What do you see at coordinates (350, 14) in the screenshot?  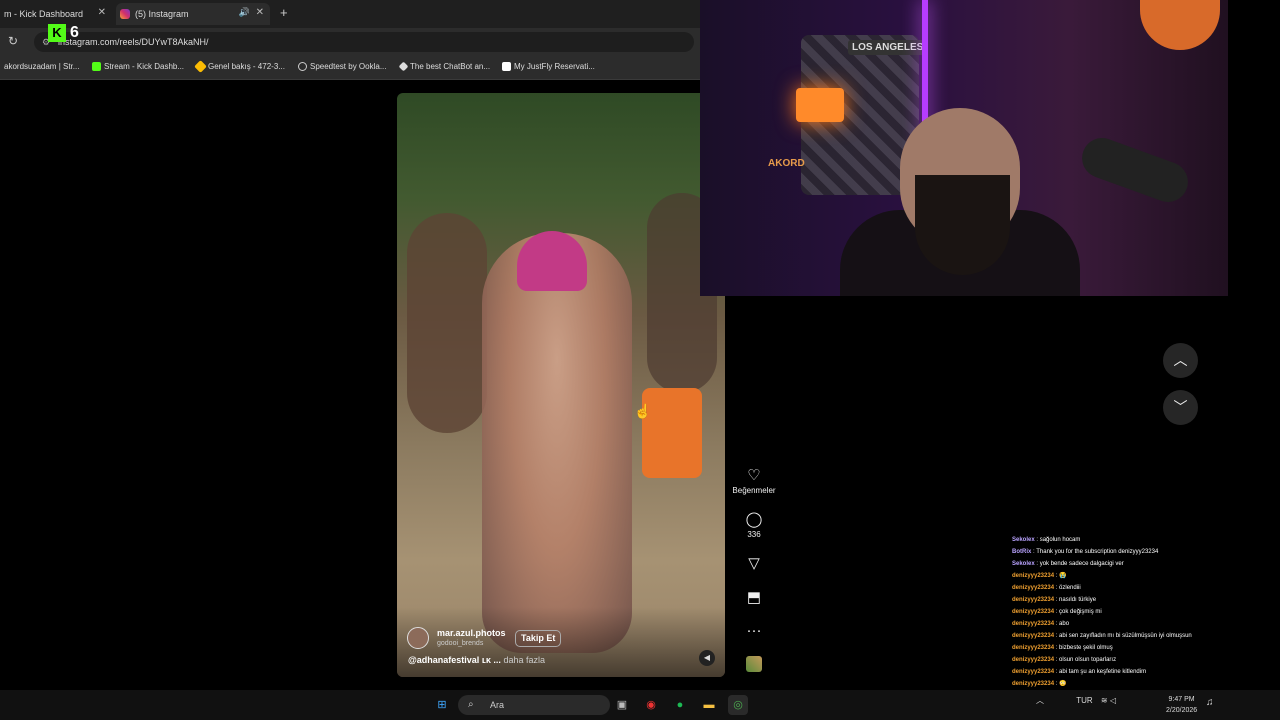 I see `browser-tab-bar: m - Kick Dashboard ✕ (5) Instagram 🔊 ✕ +` at bounding box center [350, 14].